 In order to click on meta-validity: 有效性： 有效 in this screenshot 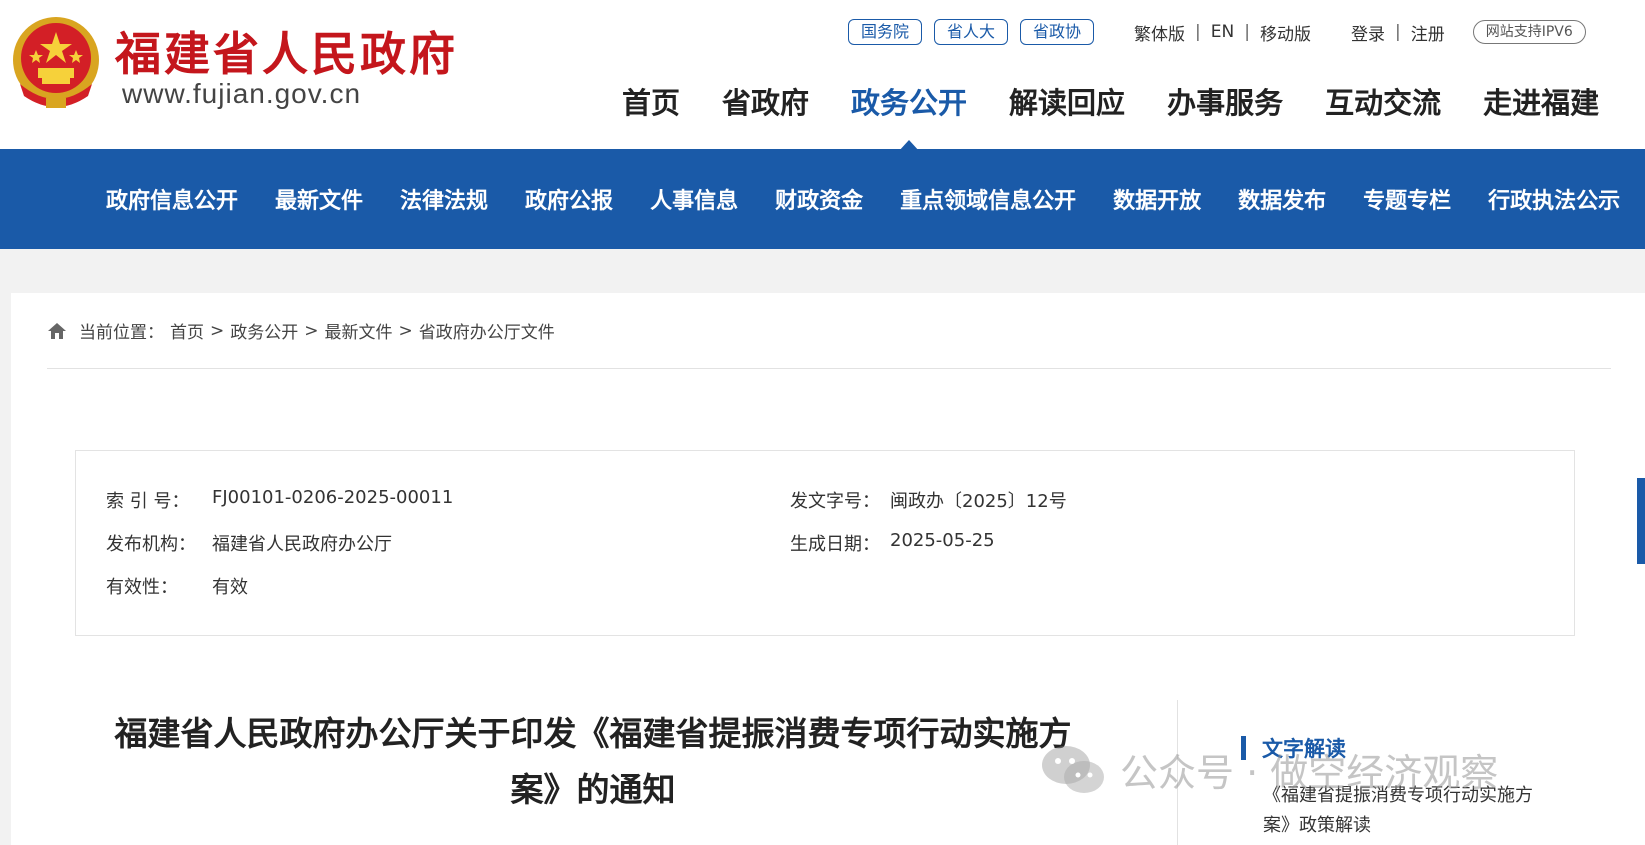, I will do `click(177, 586)`.